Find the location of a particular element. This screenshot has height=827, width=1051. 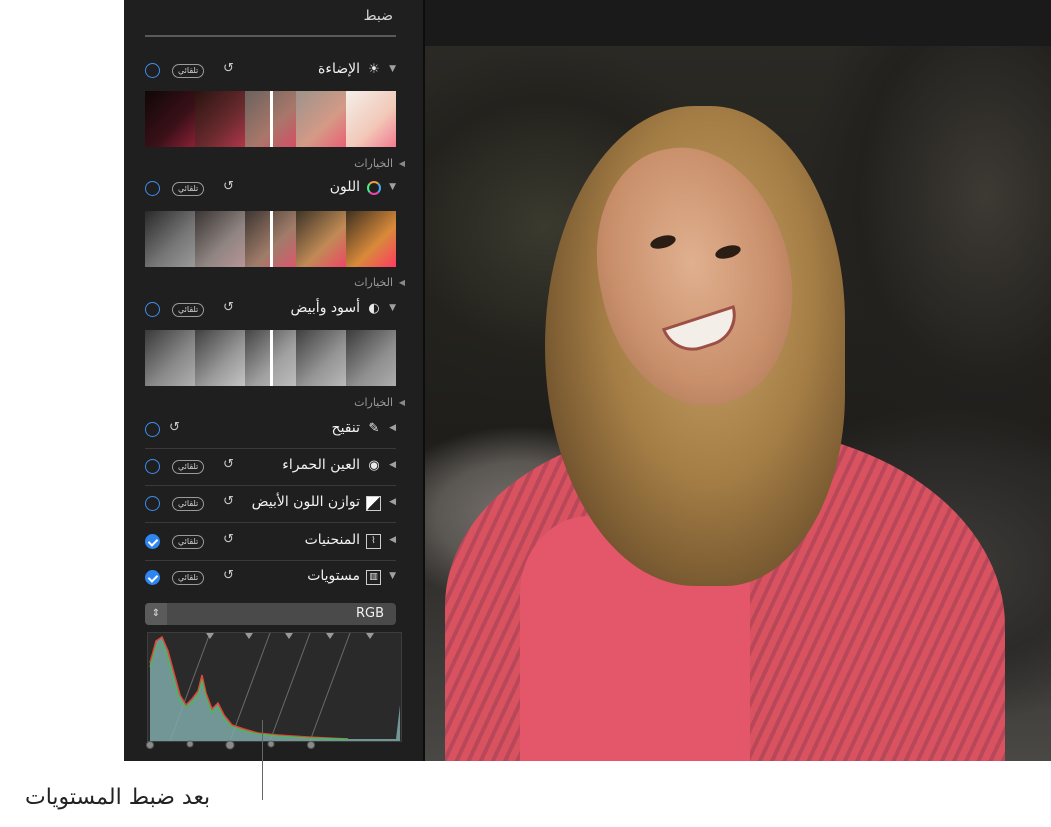

section-color: تلقائي ↺ اللون ▼ is located at coordinates (270, 190).